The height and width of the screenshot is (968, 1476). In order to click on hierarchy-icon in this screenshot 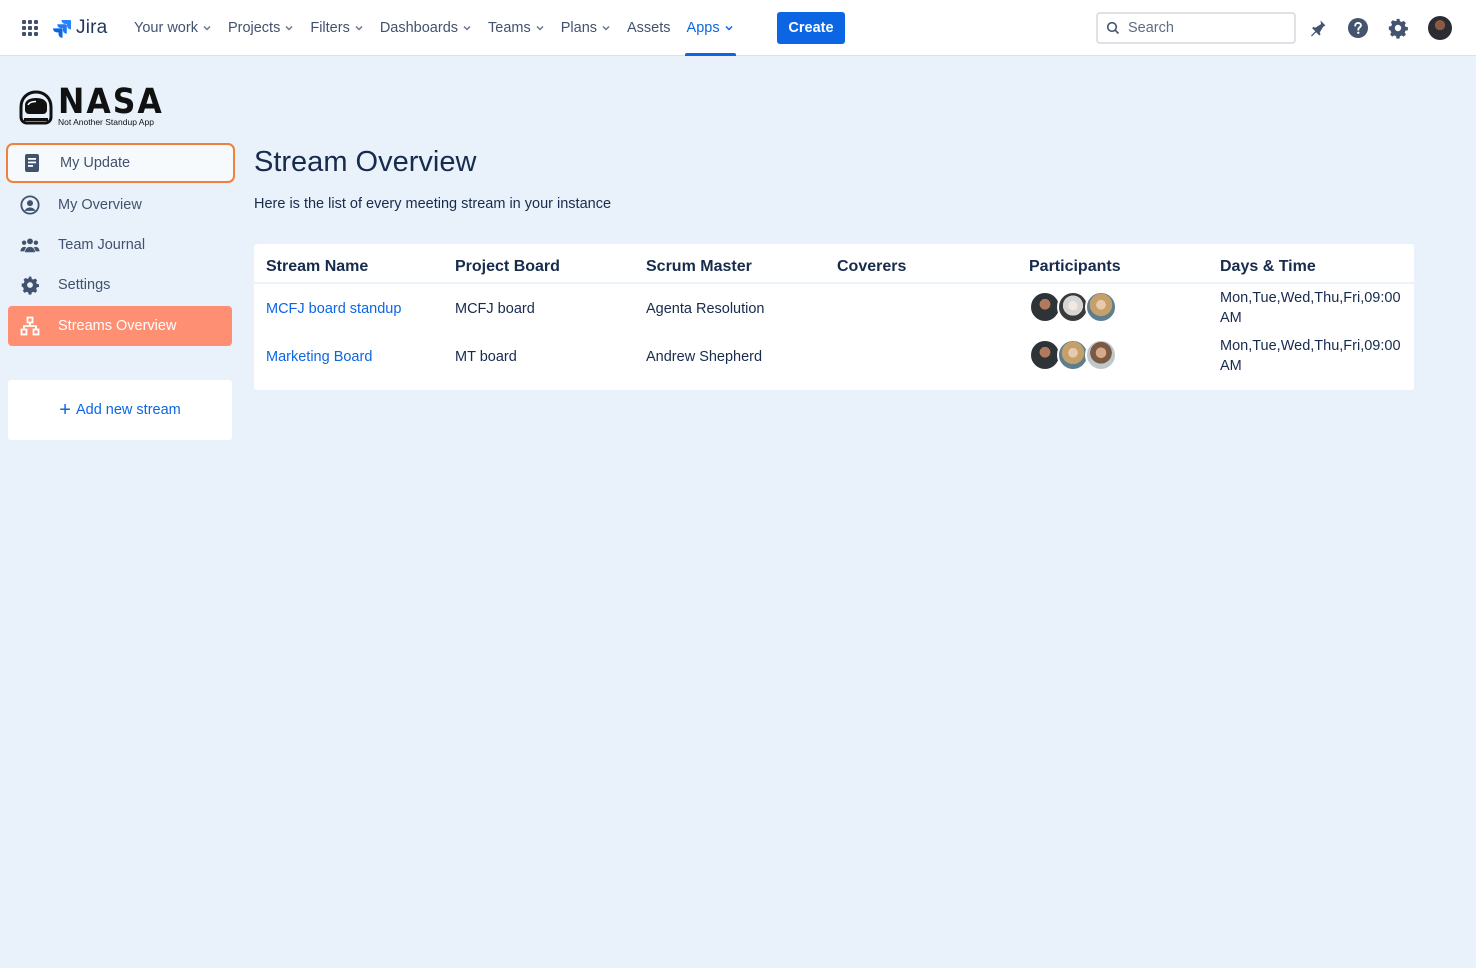, I will do `click(30, 326)`.